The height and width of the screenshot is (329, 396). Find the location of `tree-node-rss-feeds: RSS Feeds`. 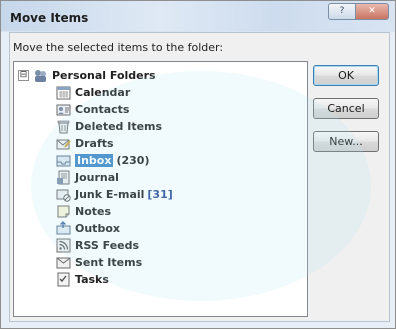

tree-node-rss-feeds: RSS Feeds is located at coordinates (97, 245).